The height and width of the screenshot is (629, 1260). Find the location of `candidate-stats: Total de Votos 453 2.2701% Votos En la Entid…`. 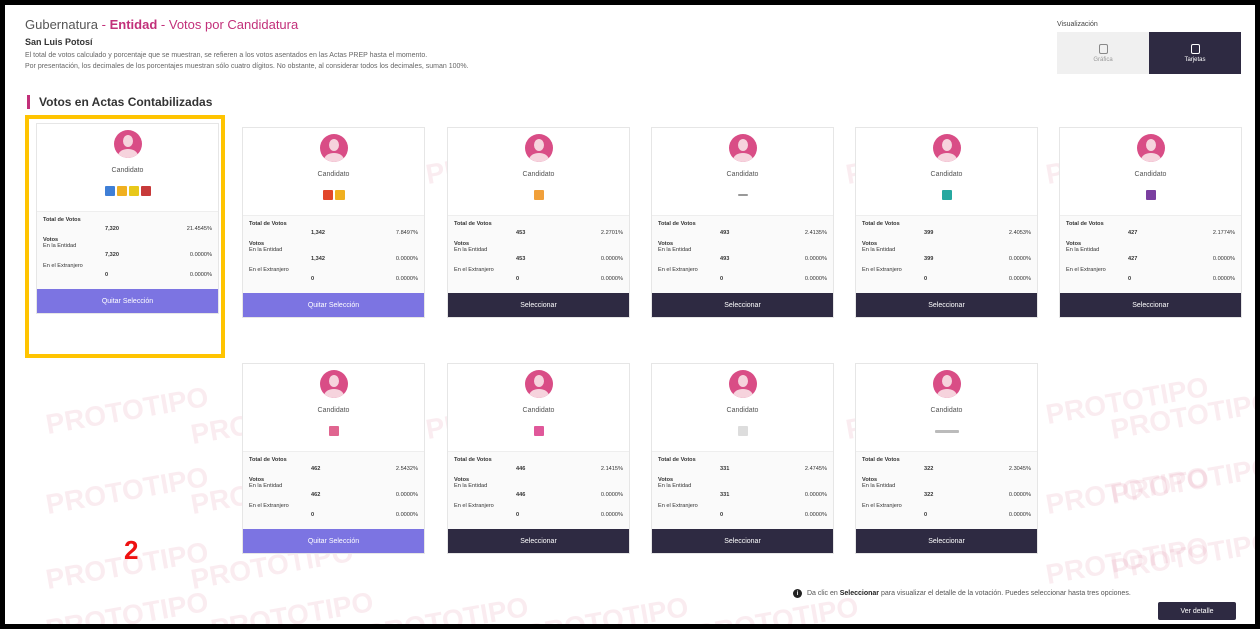

candidate-stats: Total de Votos 453 2.2701% Votos En la Entid… is located at coordinates (538, 254).